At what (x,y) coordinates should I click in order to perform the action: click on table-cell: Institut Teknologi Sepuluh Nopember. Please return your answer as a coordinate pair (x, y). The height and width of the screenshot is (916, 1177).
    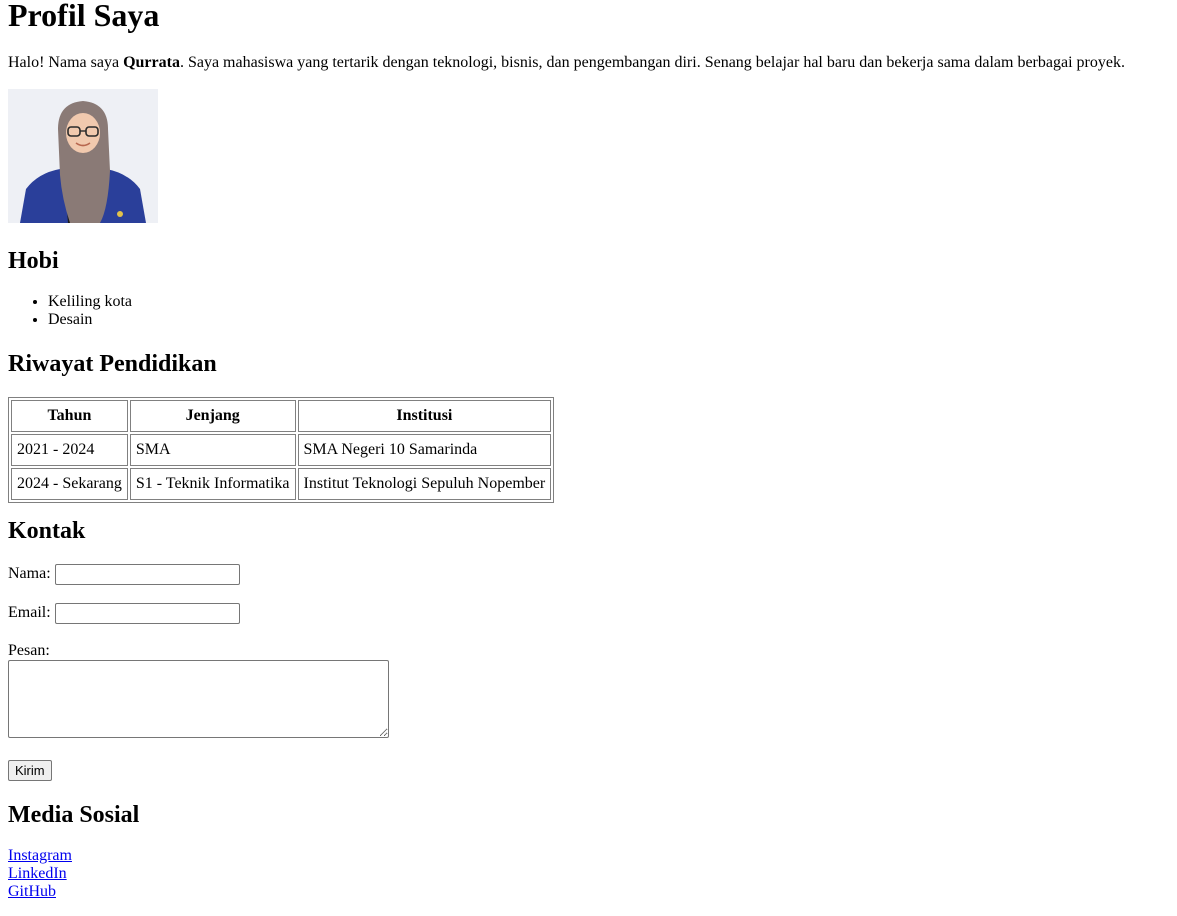
    Looking at the image, I should click on (424, 484).